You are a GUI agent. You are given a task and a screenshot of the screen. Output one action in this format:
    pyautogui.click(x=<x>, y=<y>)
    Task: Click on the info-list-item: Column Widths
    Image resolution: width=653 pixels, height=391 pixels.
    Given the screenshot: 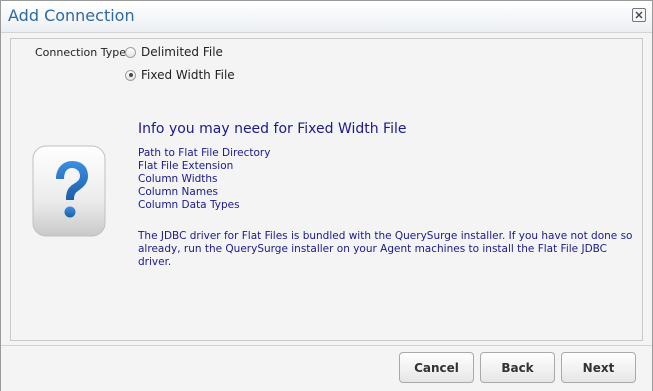 What is the action you would take?
    pyautogui.click(x=178, y=179)
    